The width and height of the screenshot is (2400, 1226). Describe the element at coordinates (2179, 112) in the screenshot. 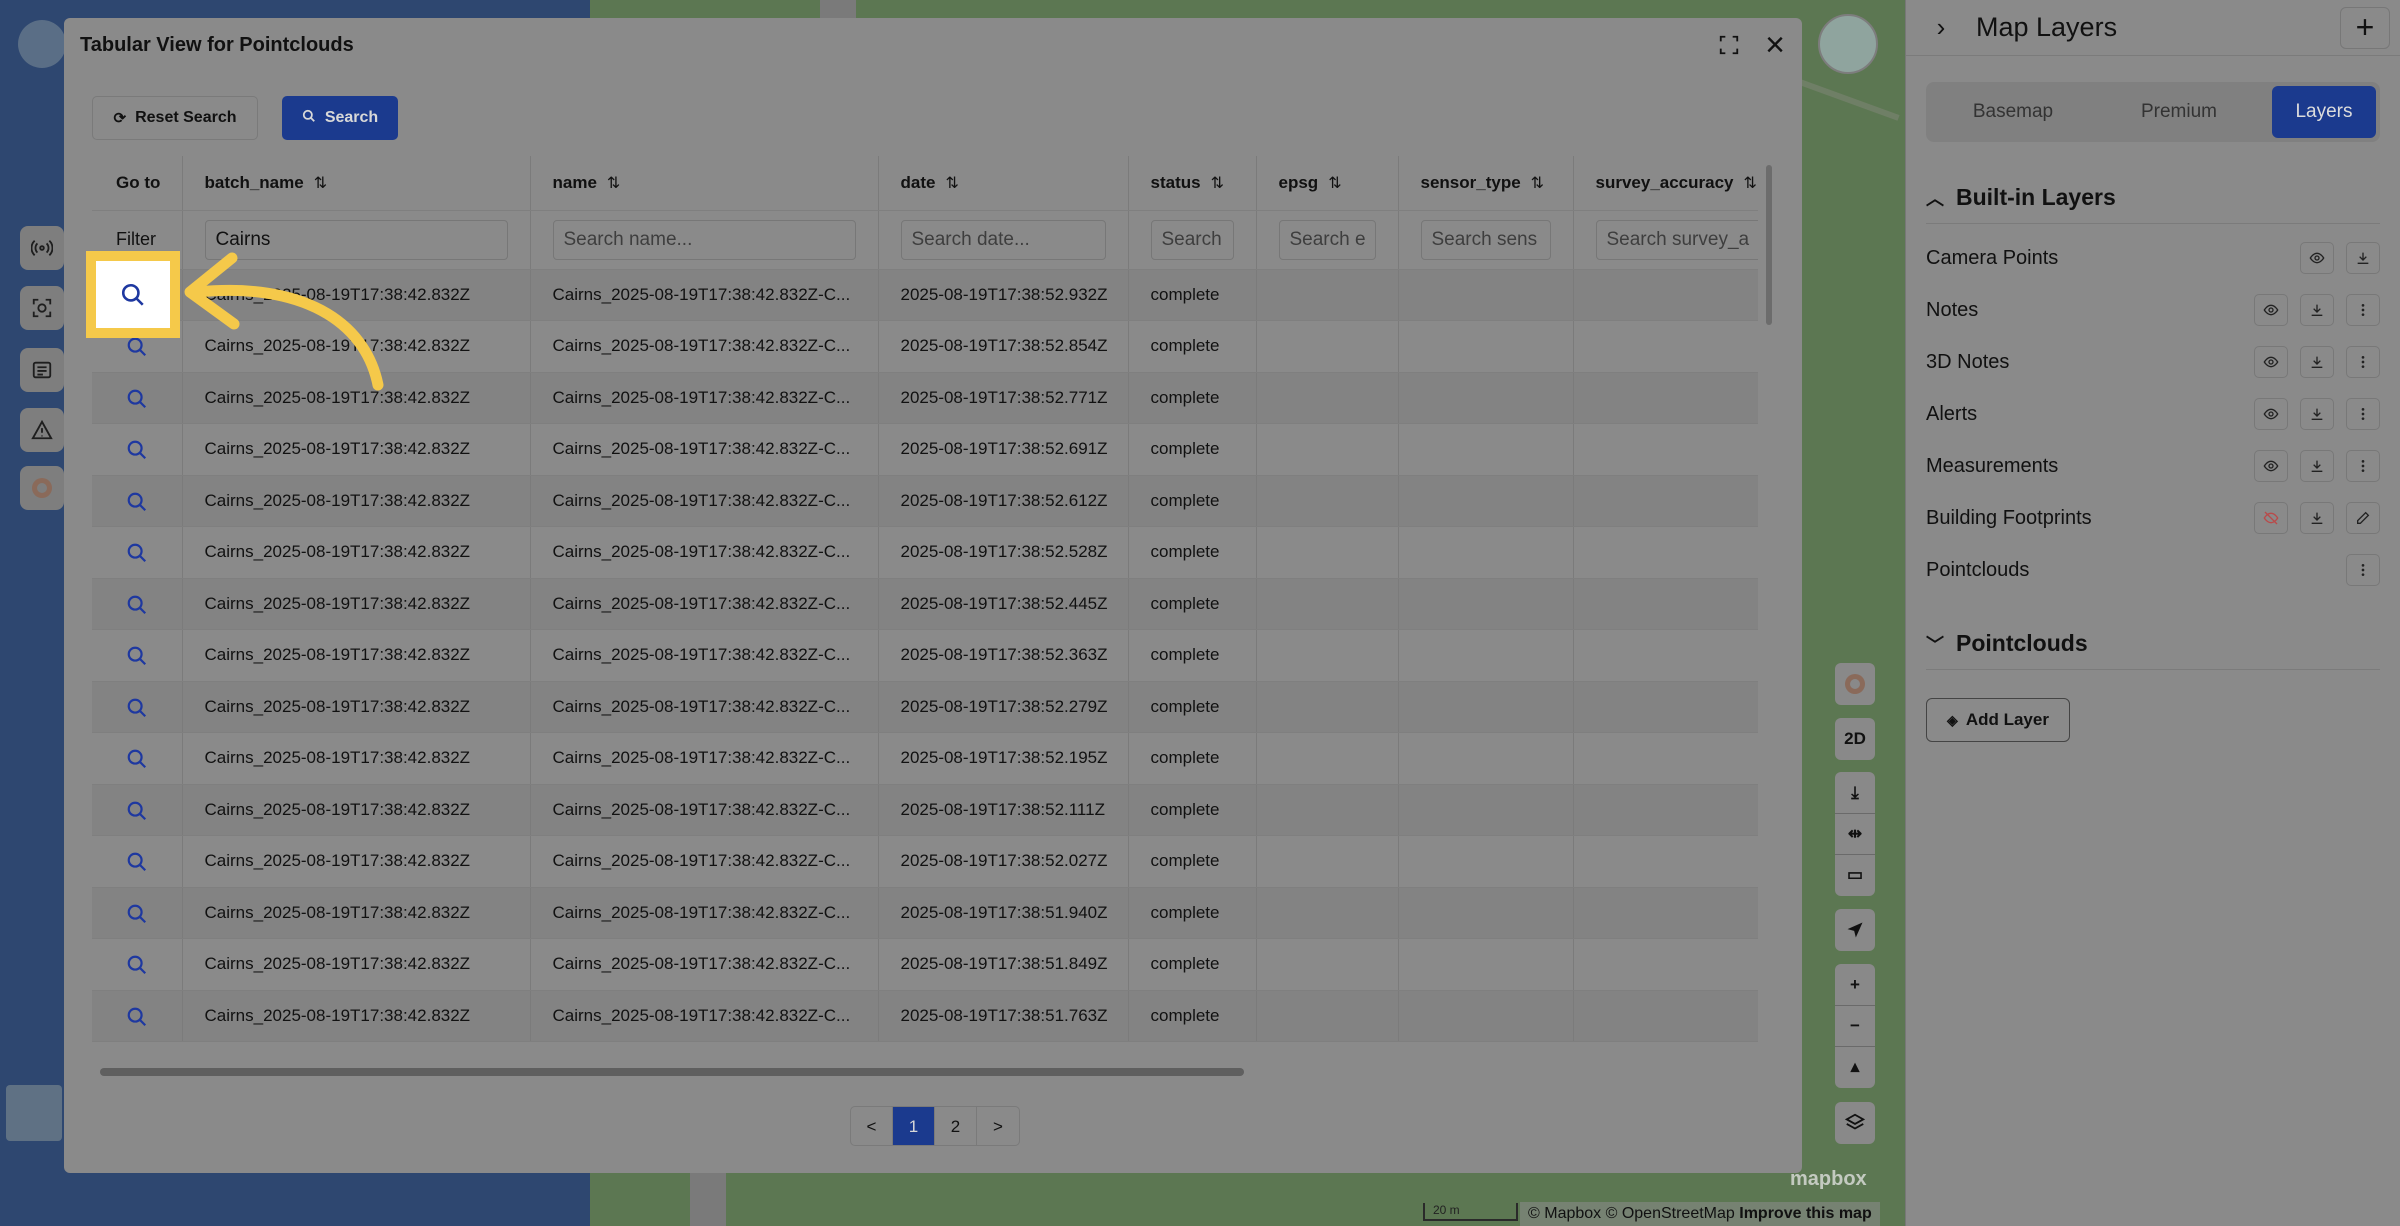

I see `tab-premium: Premium` at that location.